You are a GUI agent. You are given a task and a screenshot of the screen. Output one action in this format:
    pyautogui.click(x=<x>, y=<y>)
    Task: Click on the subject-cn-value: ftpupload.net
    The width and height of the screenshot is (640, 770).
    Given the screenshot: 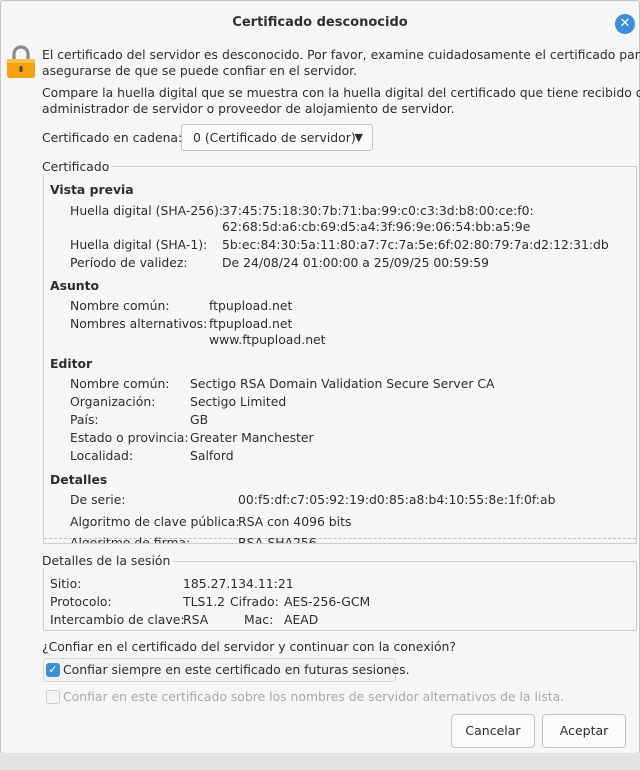 What is the action you would take?
    pyautogui.click(x=251, y=305)
    